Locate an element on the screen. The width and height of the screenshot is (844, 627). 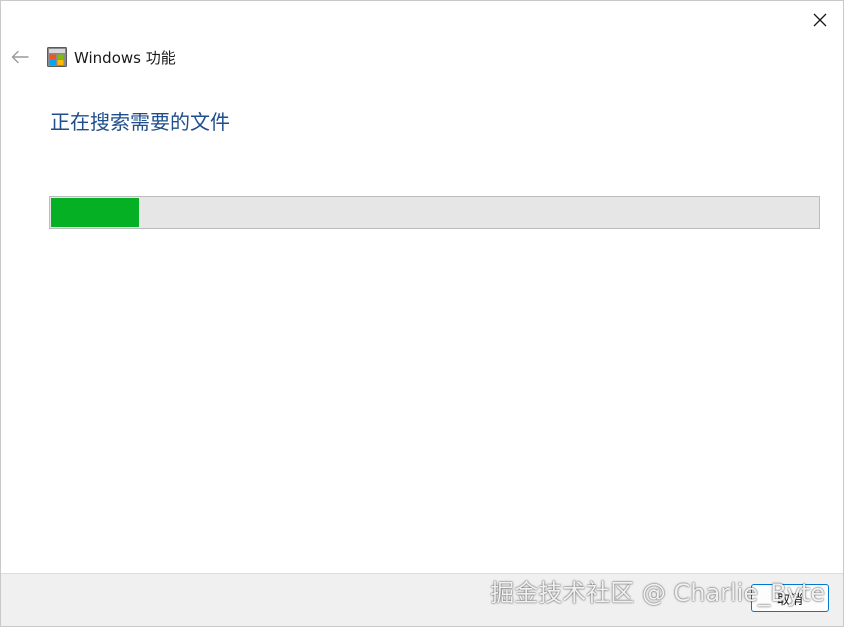
status-heading: 正在搜索需要的文件 is located at coordinates (140, 122).